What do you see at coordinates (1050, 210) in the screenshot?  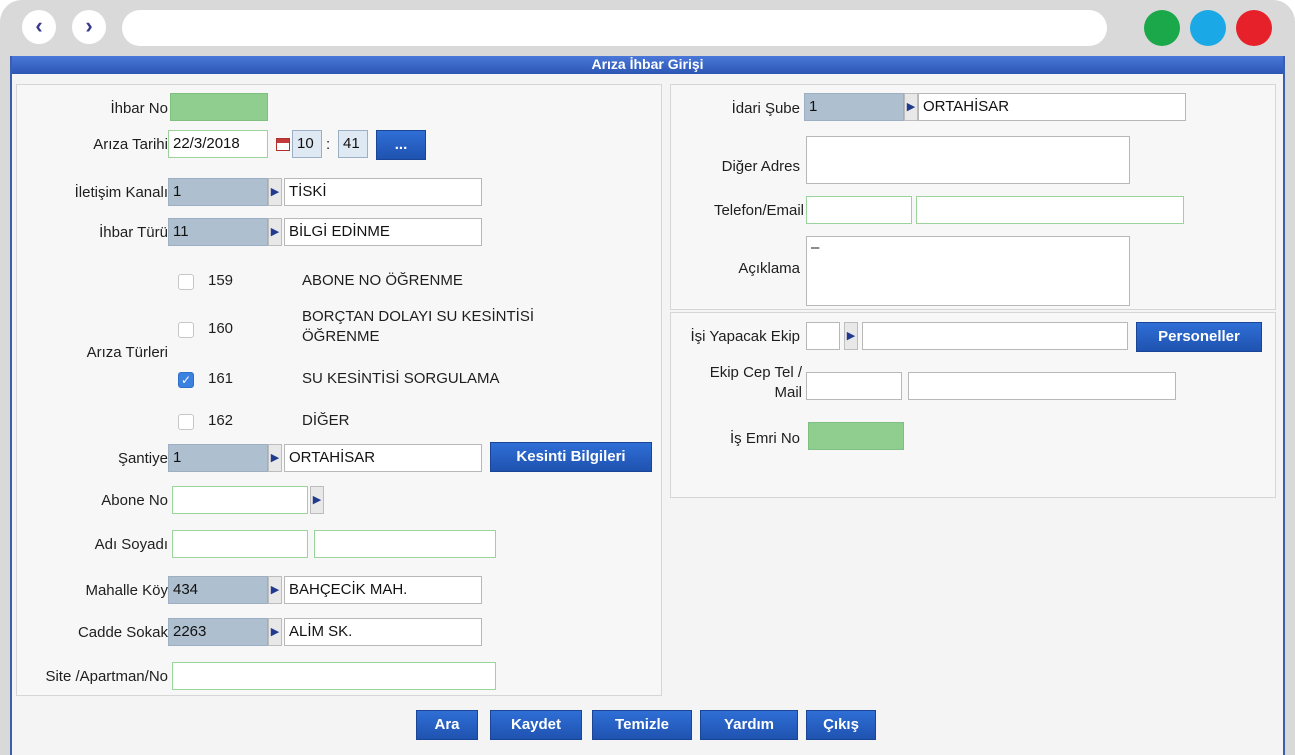 I see `email-field` at bounding box center [1050, 210].